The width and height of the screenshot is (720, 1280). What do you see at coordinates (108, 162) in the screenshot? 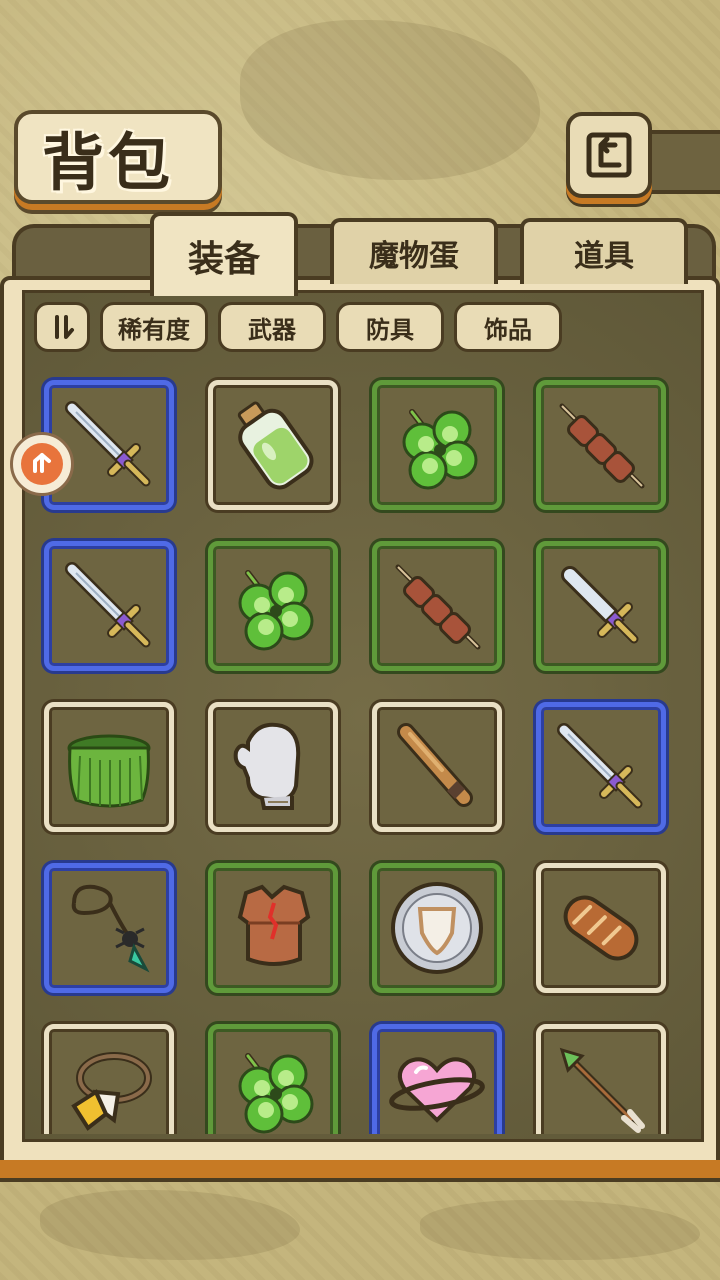
I see `page-title: 背包` at bounding box center [108, 162].